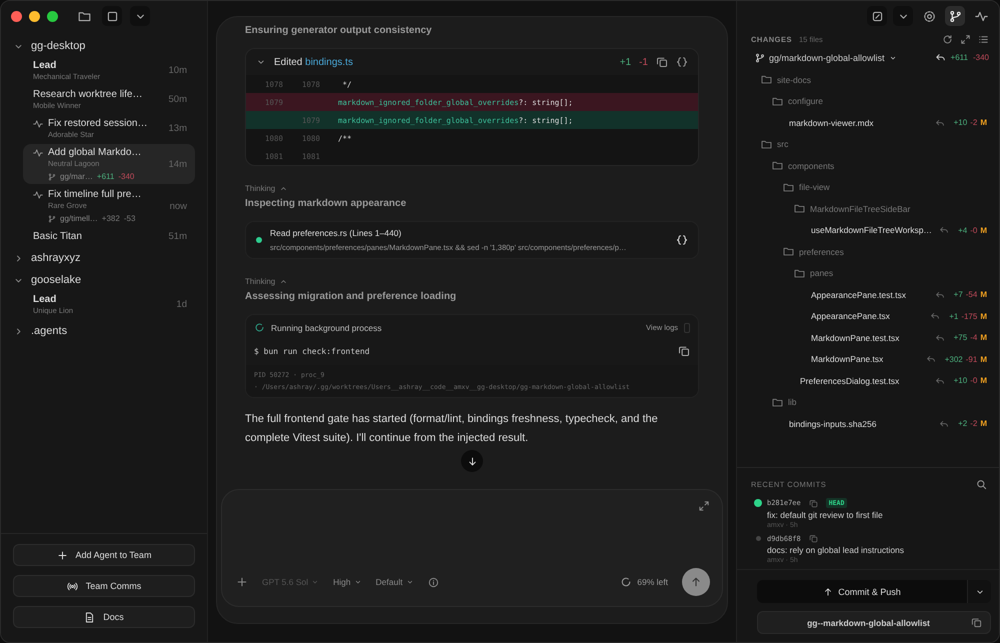  What do you see at coordinates (57, 236) in the screenshot?
I see `agent-title: Basic Titan` at bounding box center [57, 236].